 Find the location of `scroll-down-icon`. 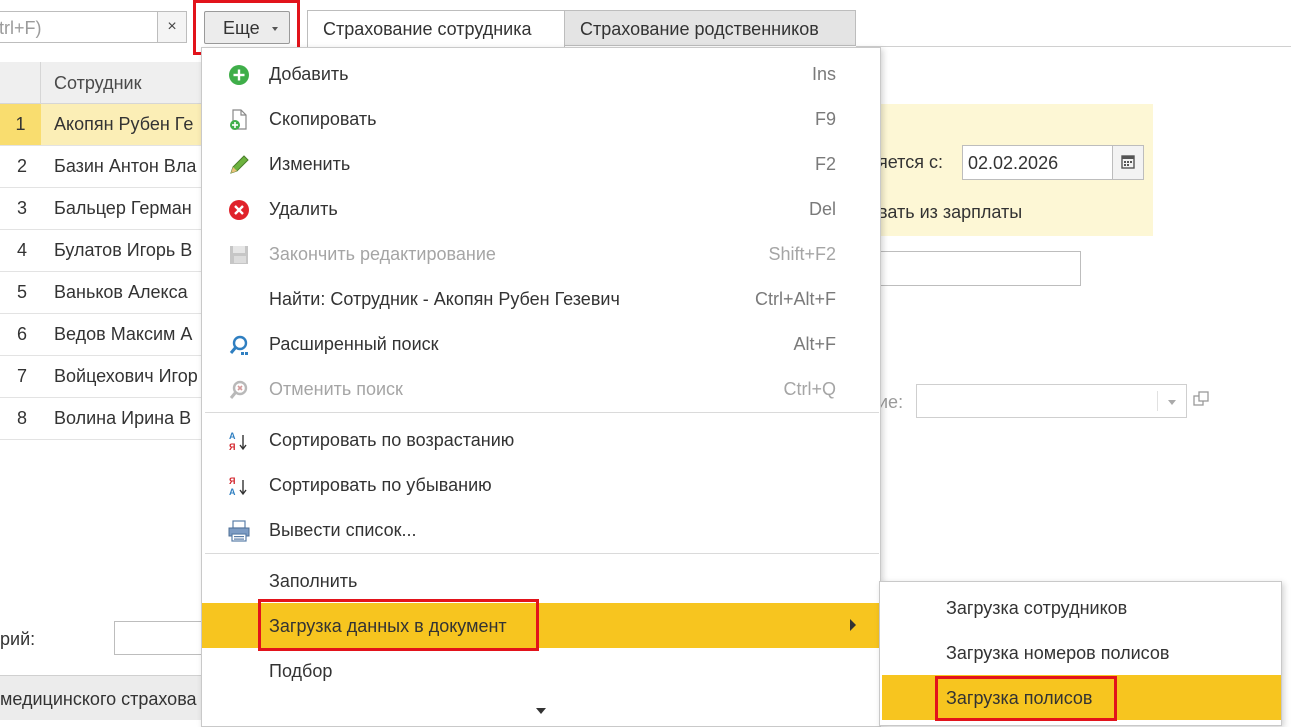

scroll-down-icon is located at coordinates (541, 711).